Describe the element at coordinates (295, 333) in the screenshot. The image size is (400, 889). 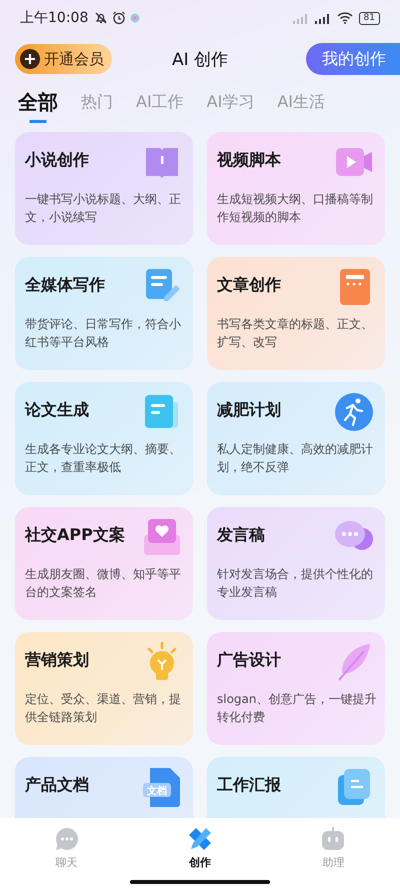
I see `card-description: 书写各类文章的标题、正文、扩写、改写` at that location.